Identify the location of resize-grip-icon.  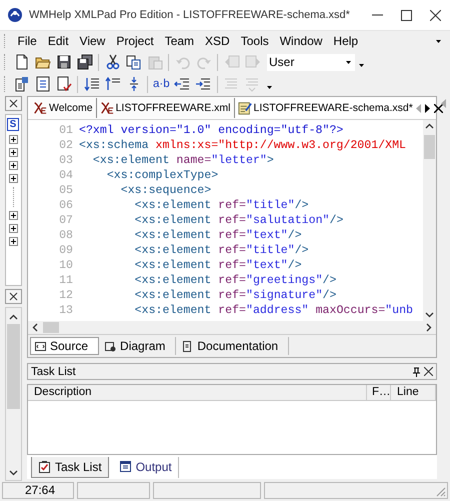
(440, 491).